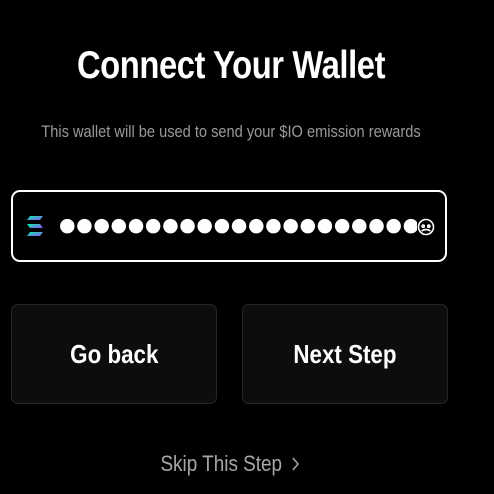 This screenshot has height=494, width=494. Describe the element at coordinates (296, 464) in the screenshot. I see `chevron-right-icon` at that location.